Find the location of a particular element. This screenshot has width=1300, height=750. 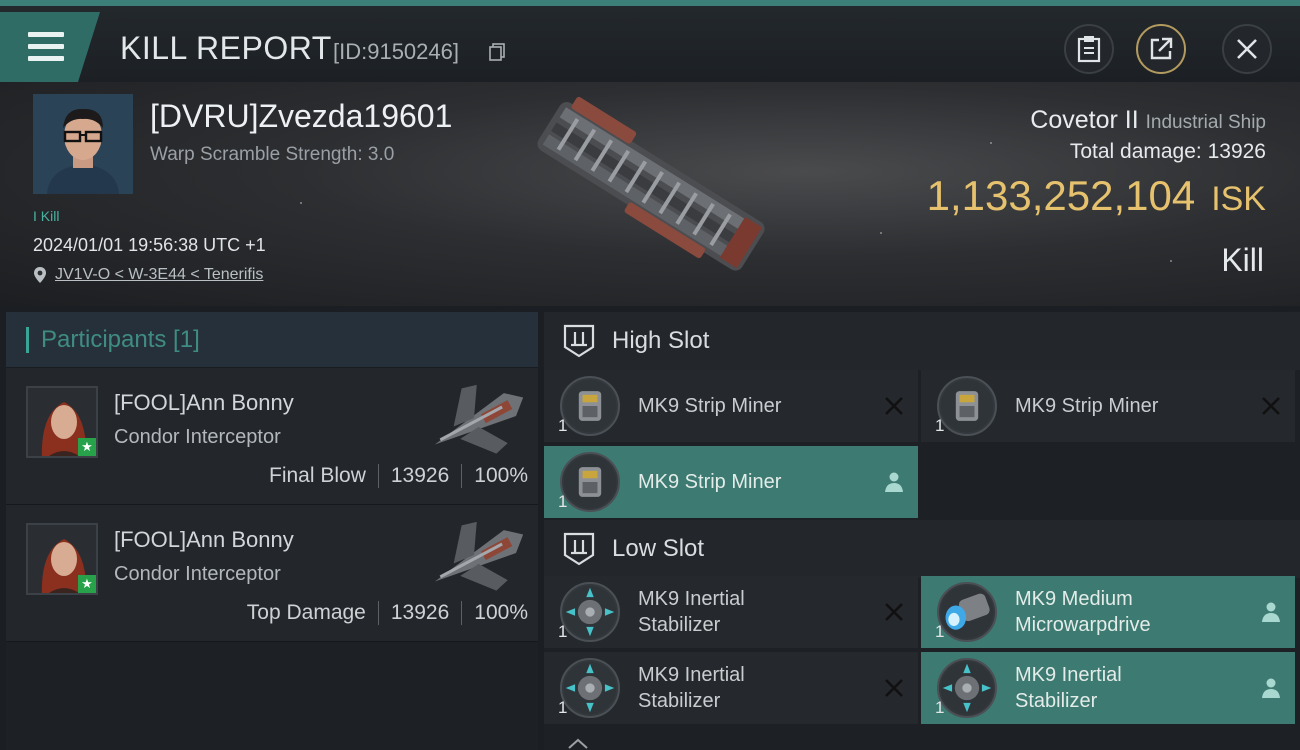

share-button is located at coordinates (1161, 49).